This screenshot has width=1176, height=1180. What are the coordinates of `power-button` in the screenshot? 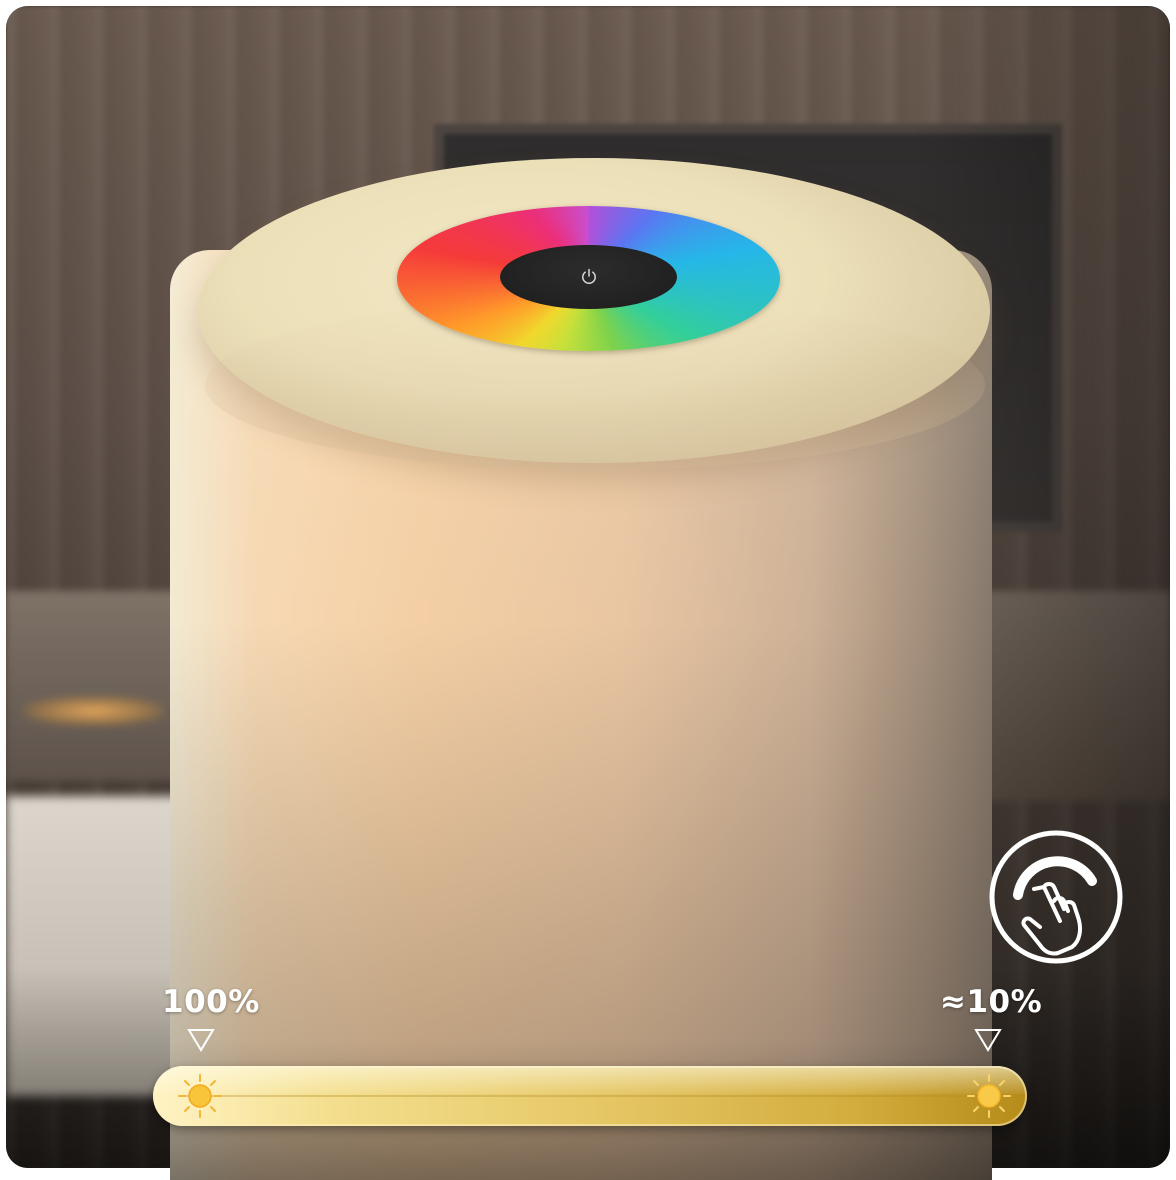 It's located at (588, 277).